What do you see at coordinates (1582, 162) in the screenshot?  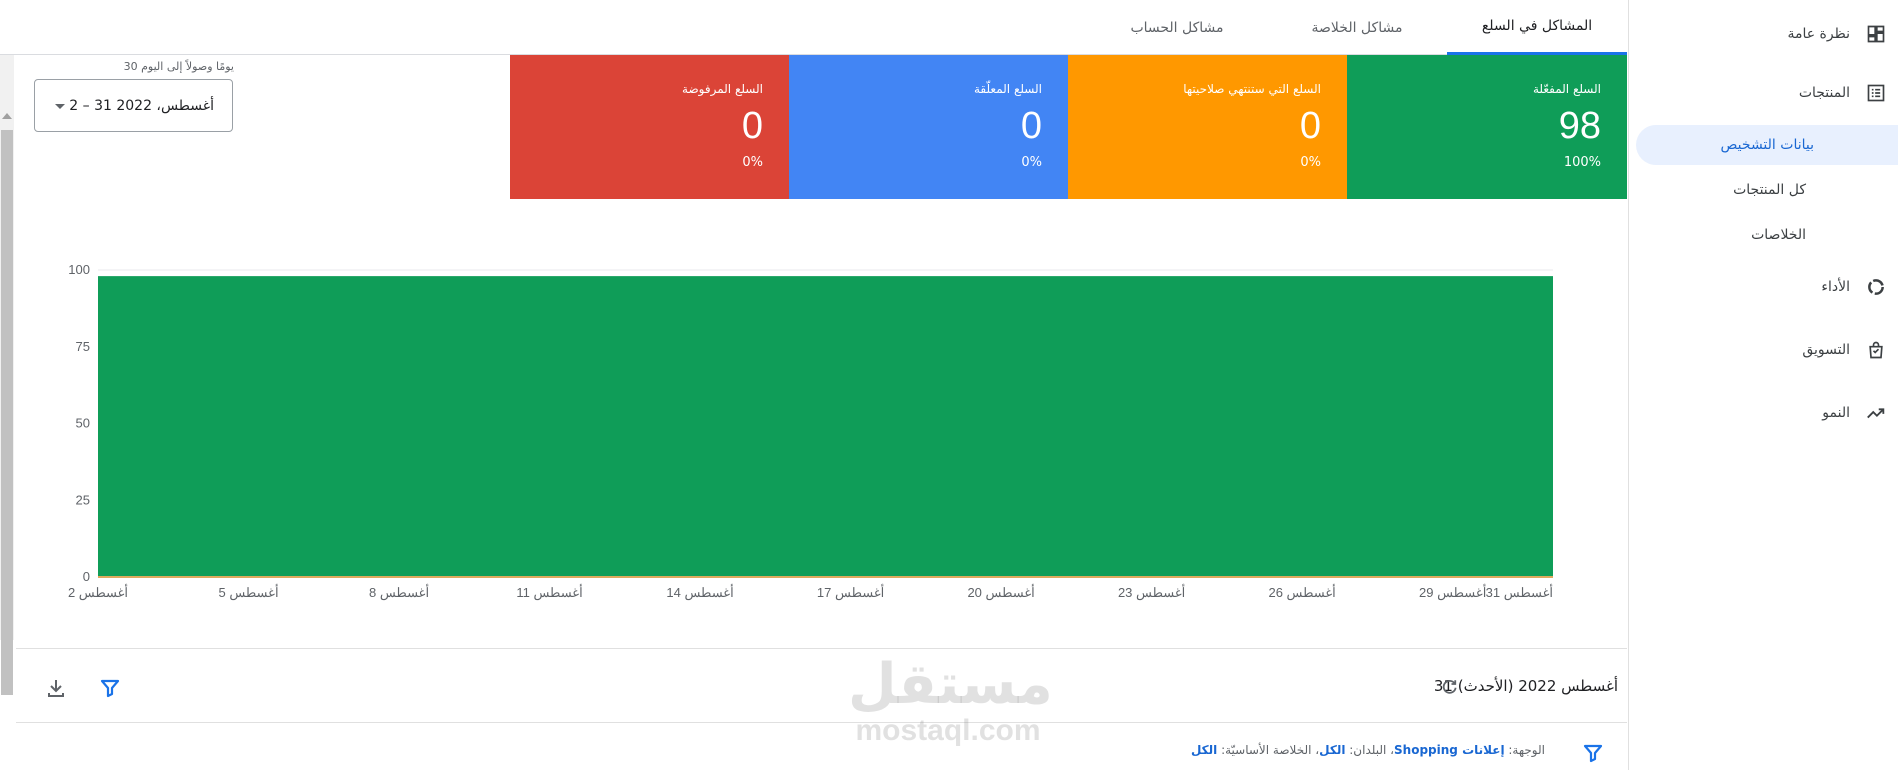 I see `card-percent: 100%` at bounding box center [1582, 162].